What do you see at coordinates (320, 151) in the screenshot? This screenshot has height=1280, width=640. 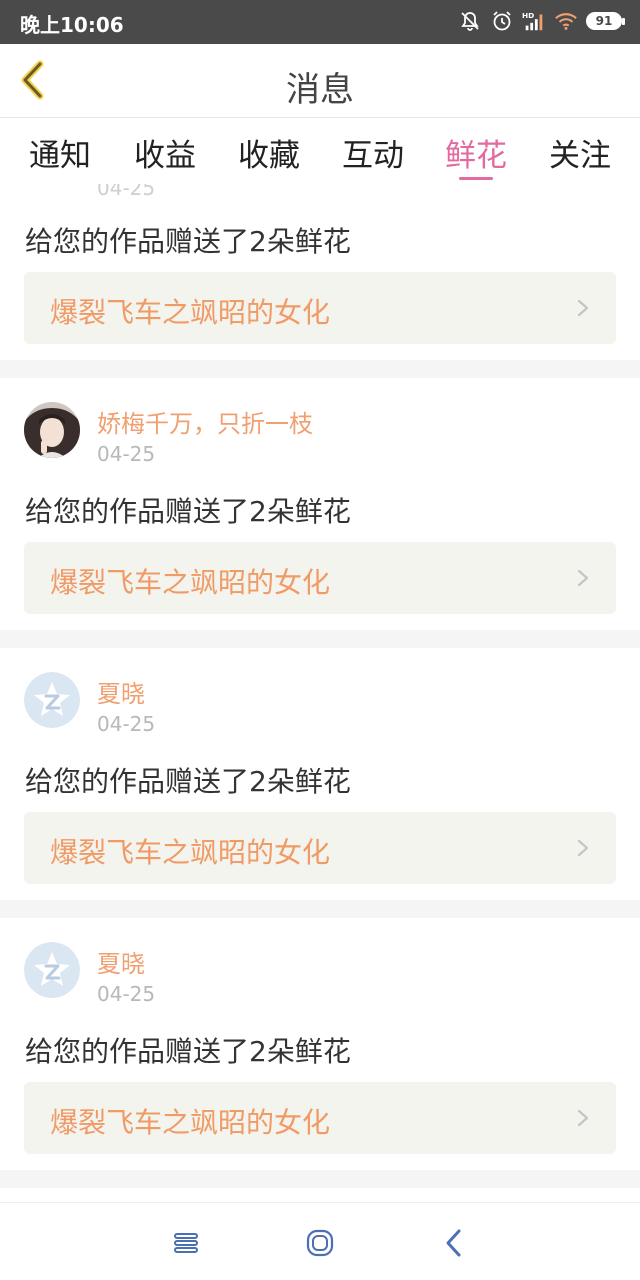 I see `tab-bar: 通知 收益 收藏 互动 鲜花 关注` at bounding box center [320, 151].